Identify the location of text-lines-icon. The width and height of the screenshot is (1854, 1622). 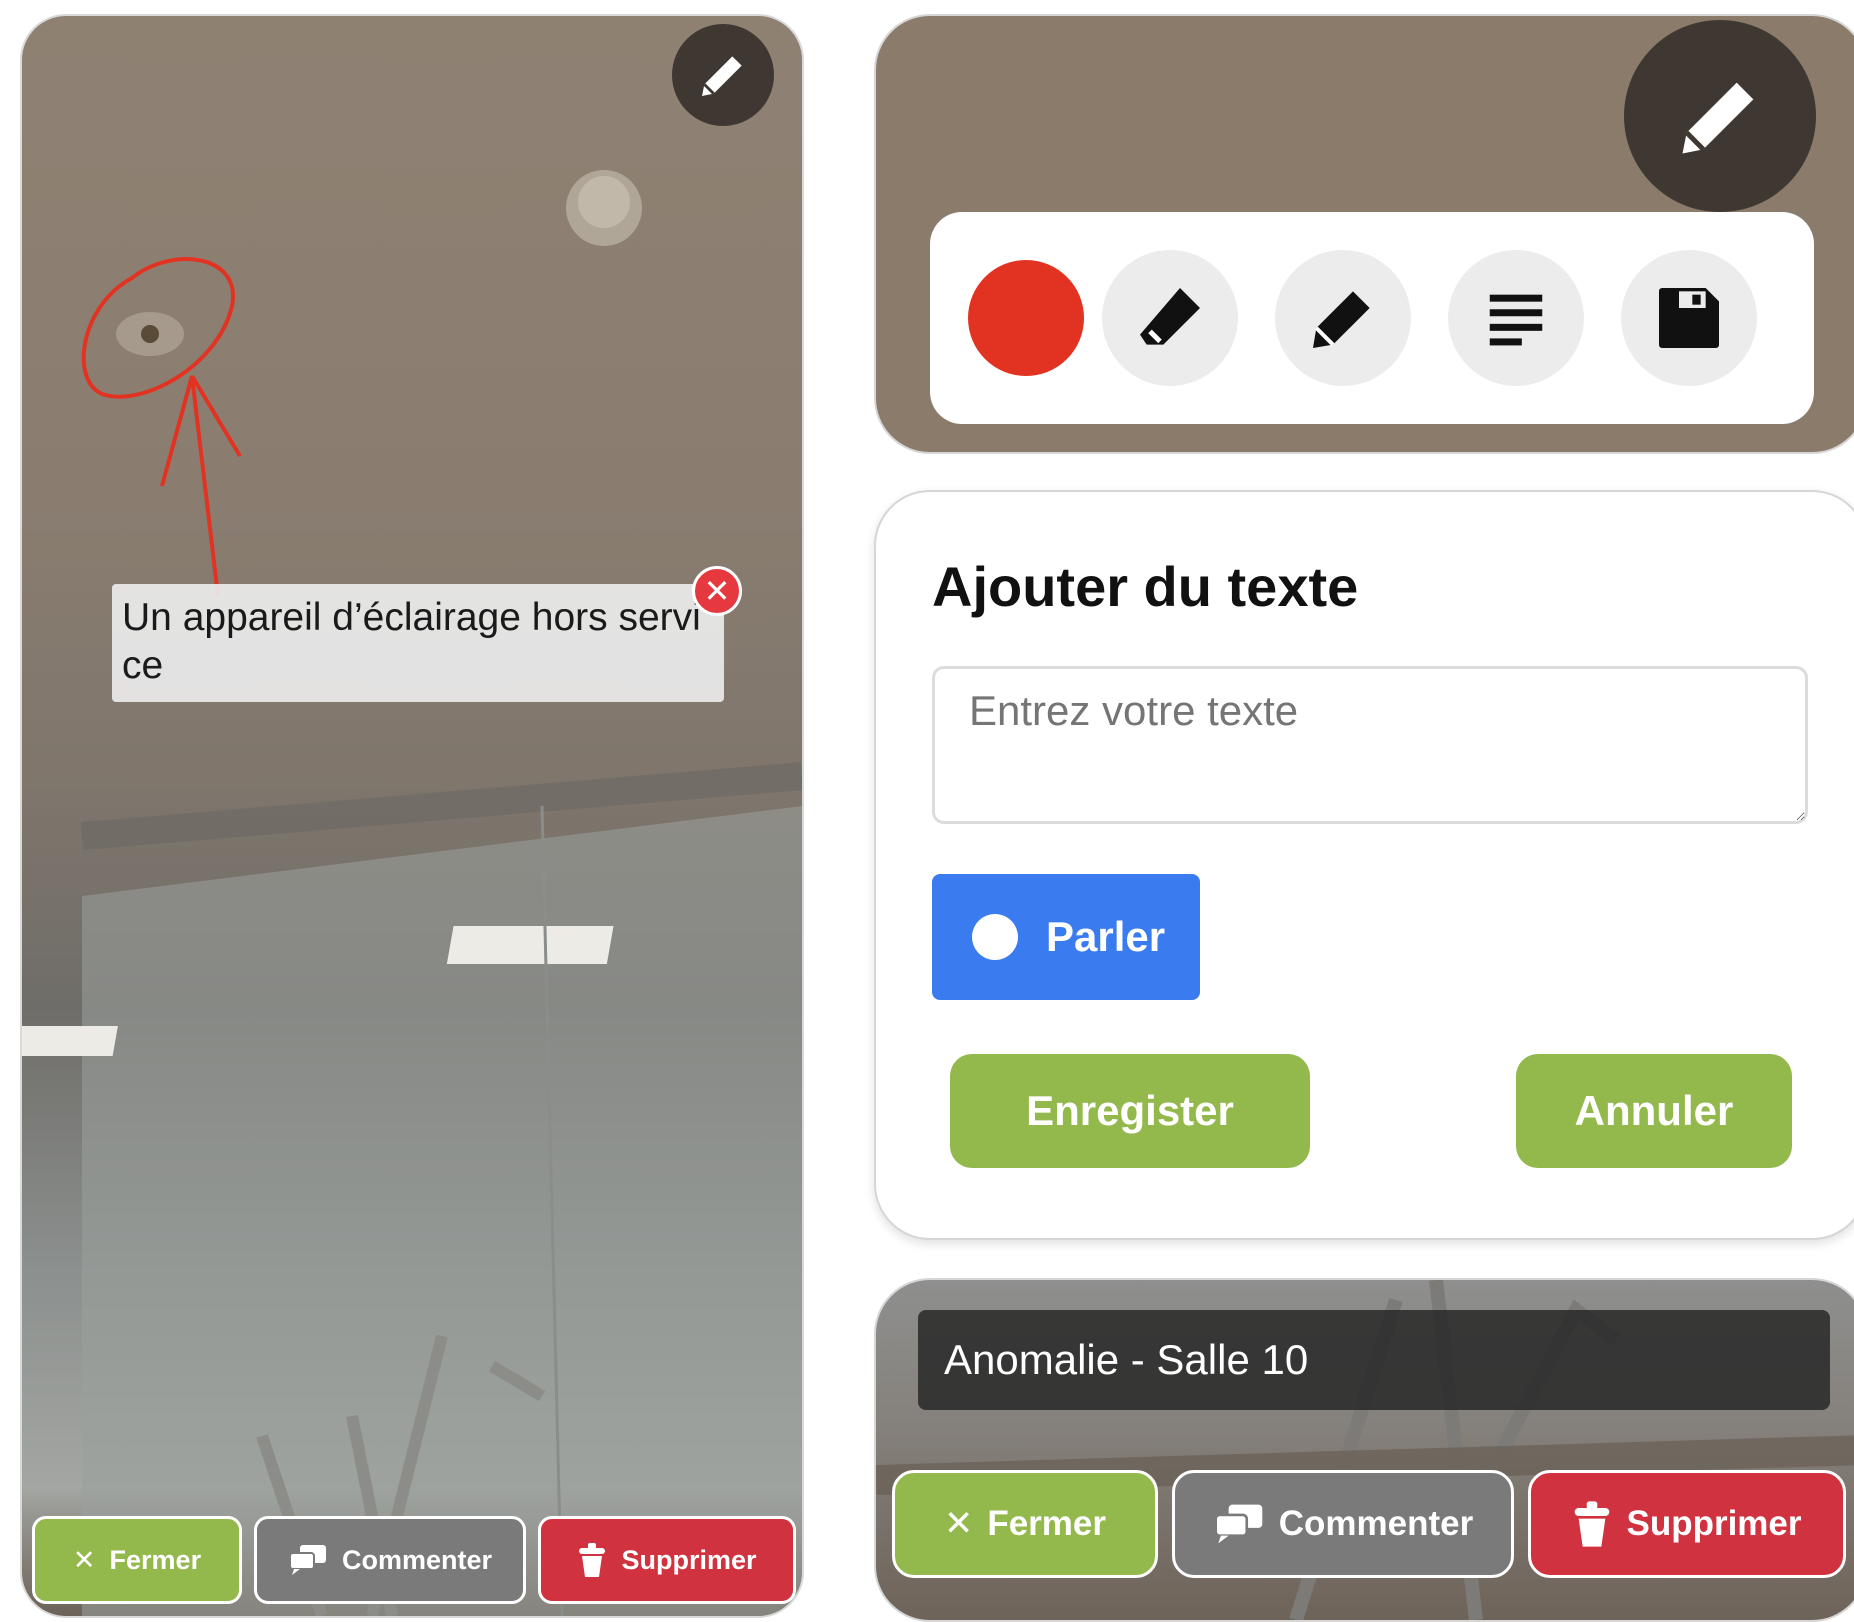
(1516, 320).